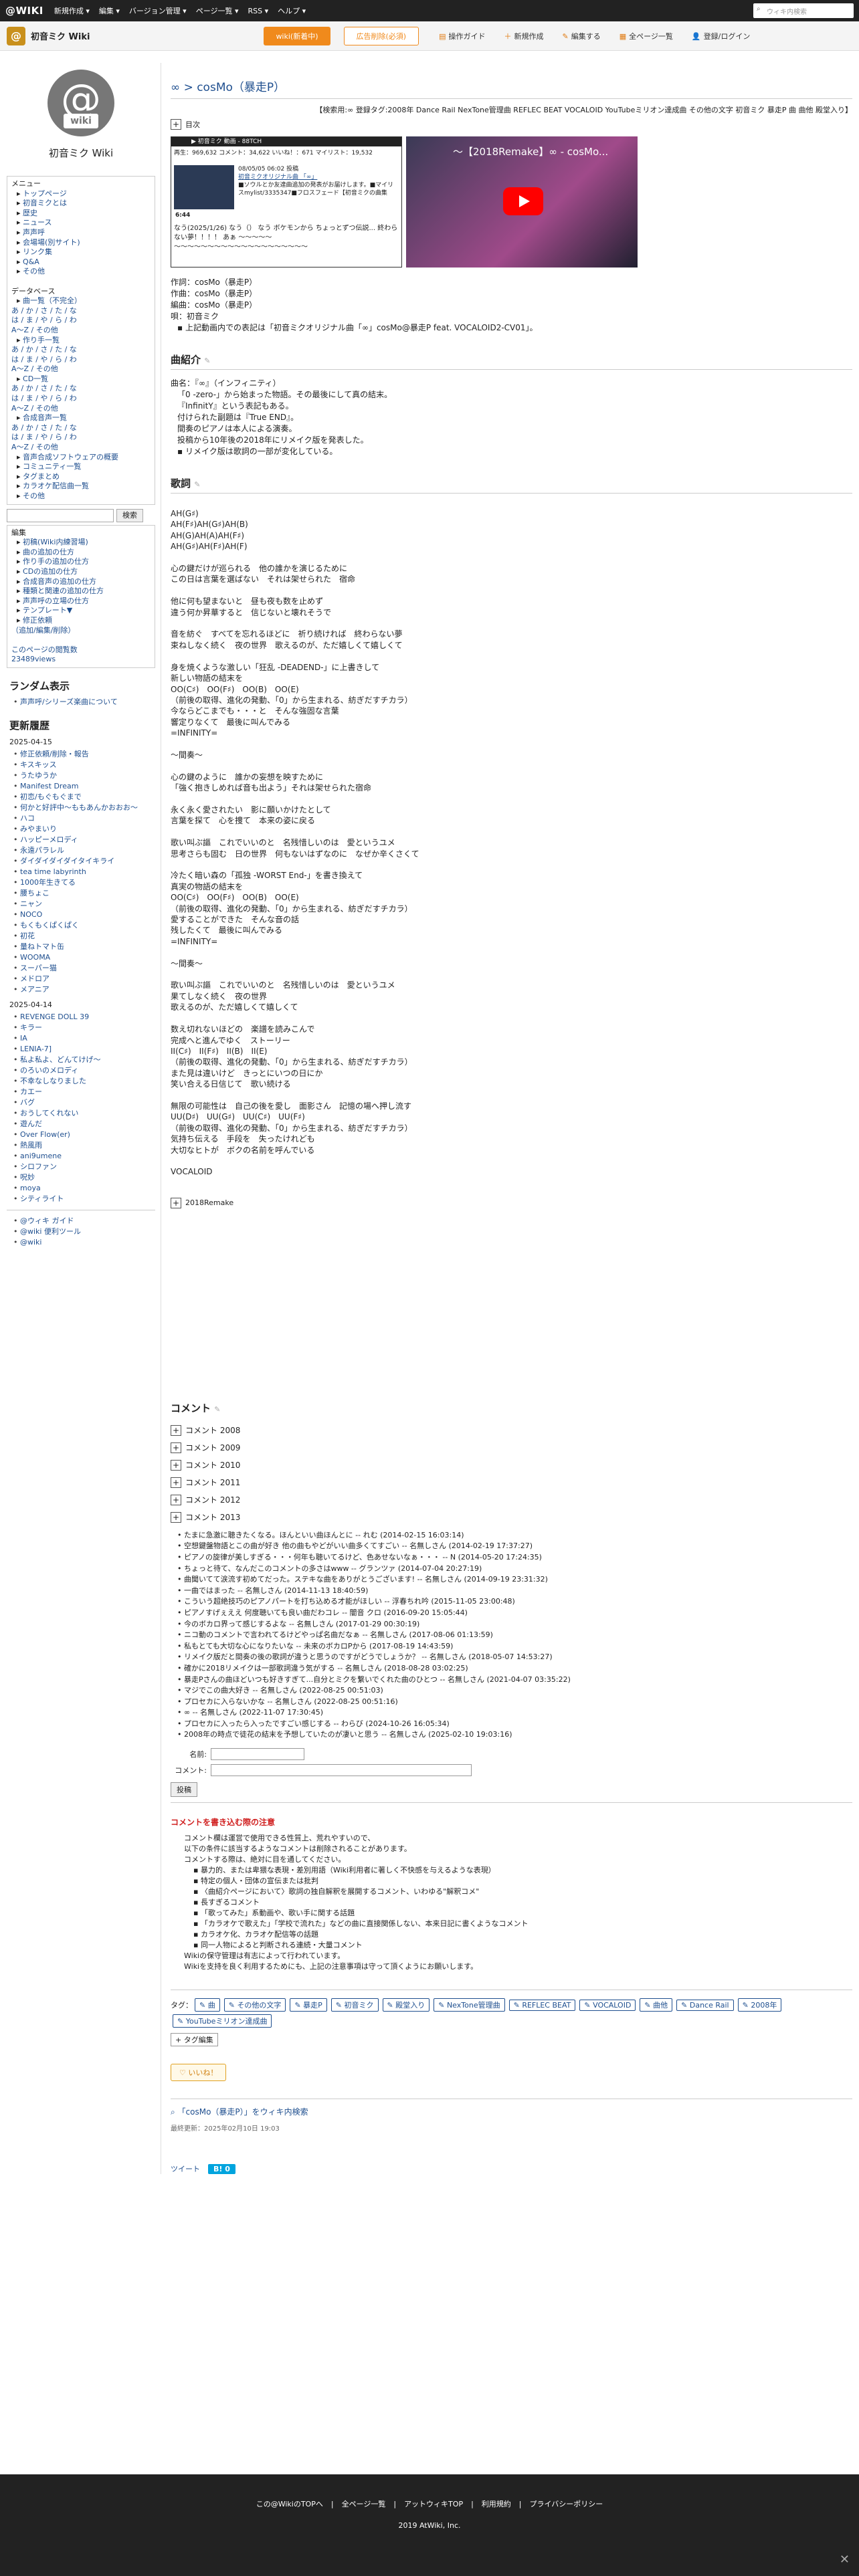  I want to click on submit-button: 投稿, so click(184, 1790).